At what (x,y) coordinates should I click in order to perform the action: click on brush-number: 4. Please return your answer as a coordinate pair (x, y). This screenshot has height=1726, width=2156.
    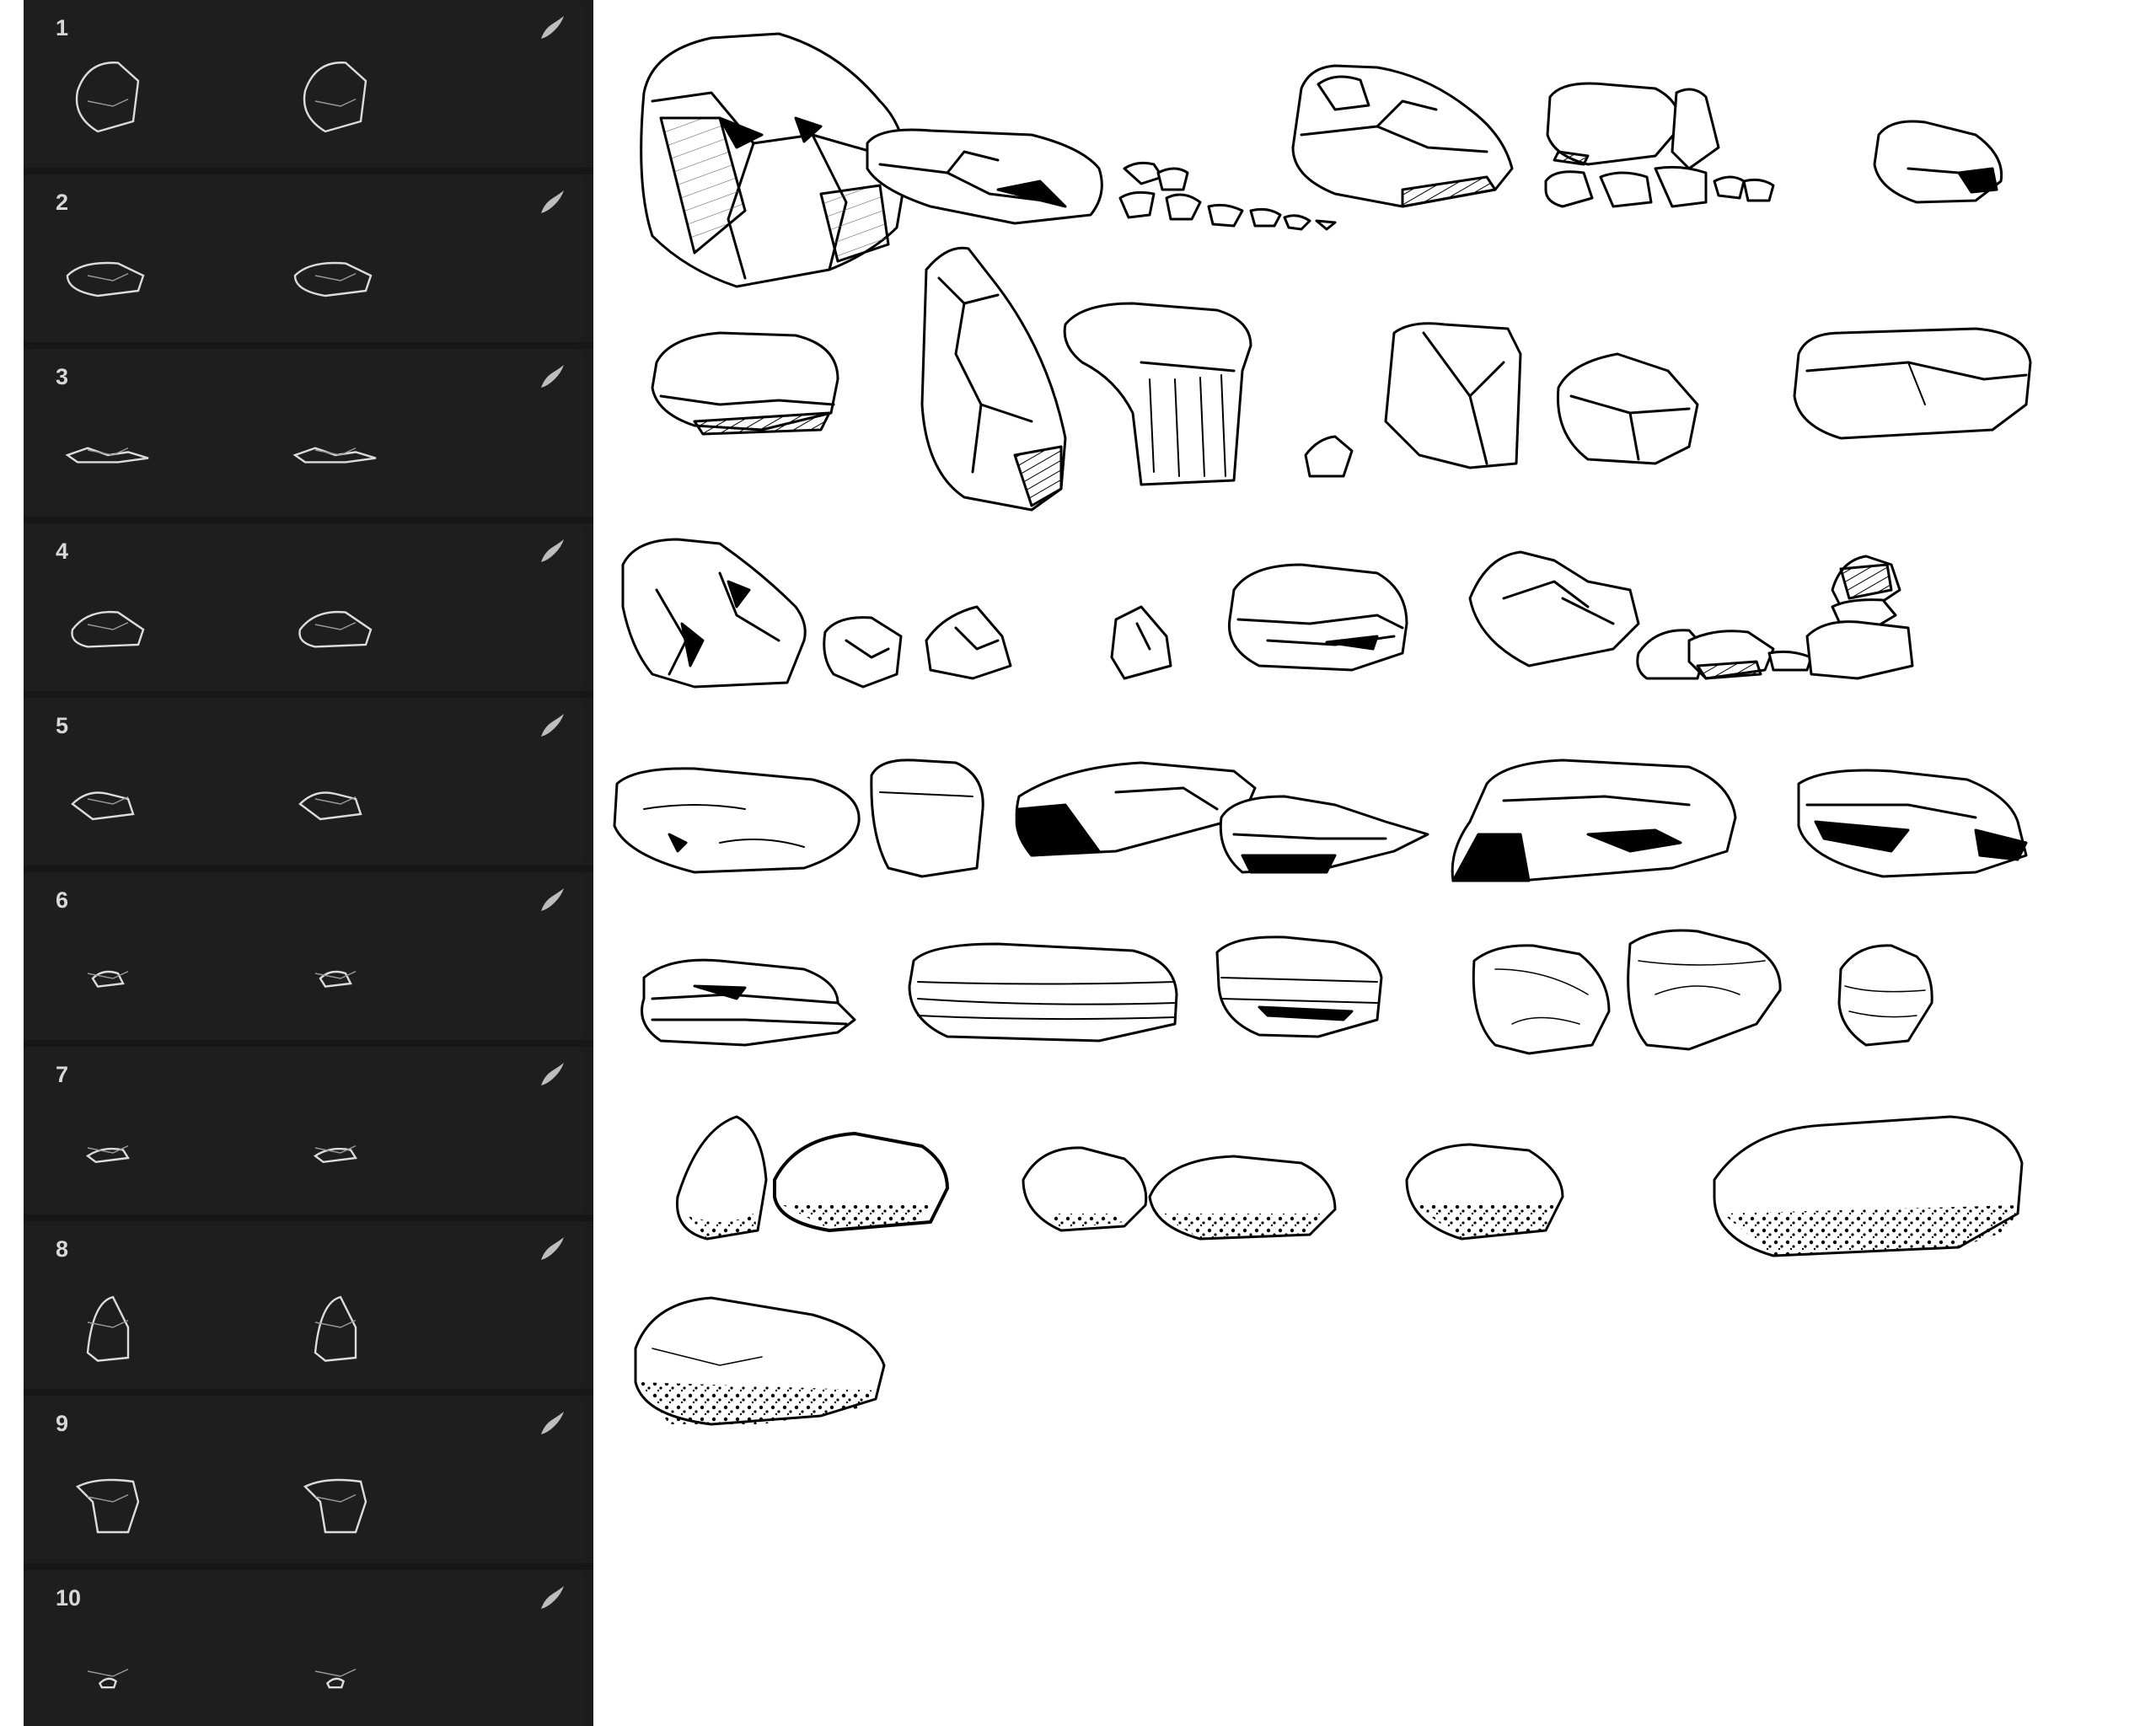
    Looking at the image, I should click on (62, 551).